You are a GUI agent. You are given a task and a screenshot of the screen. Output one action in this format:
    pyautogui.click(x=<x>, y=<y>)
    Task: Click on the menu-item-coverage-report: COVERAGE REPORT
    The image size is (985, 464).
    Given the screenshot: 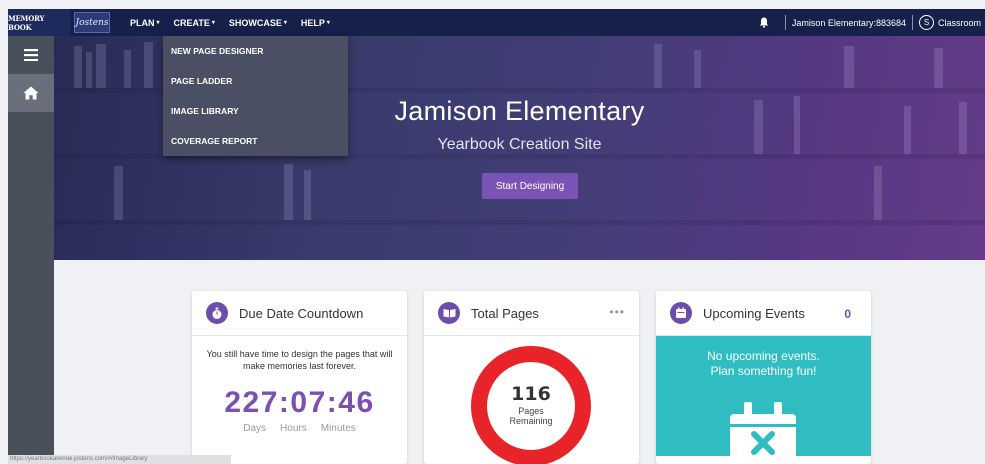 What is the action you would take?
    pyautogui.click(x=255, y=141)
    